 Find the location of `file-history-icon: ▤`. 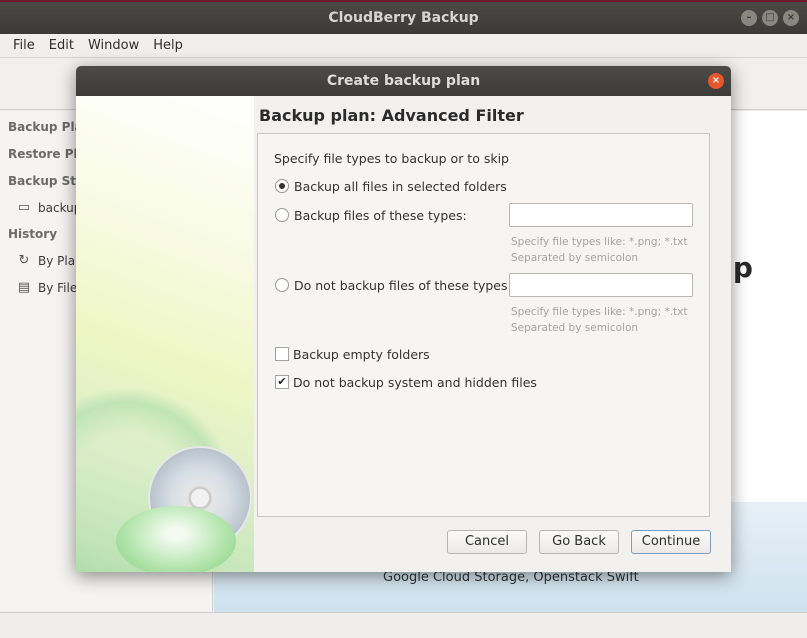

file-history-icon: ▤ is located at coordinates (24, 287).